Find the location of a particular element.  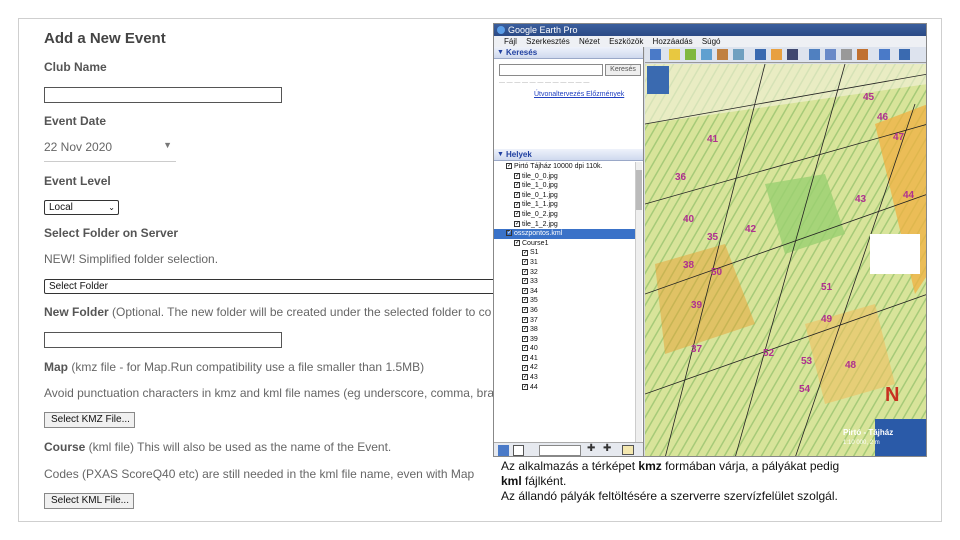

places-tree-item: ✓ tile_1_1.jpg is located at coordinates (565, 205).